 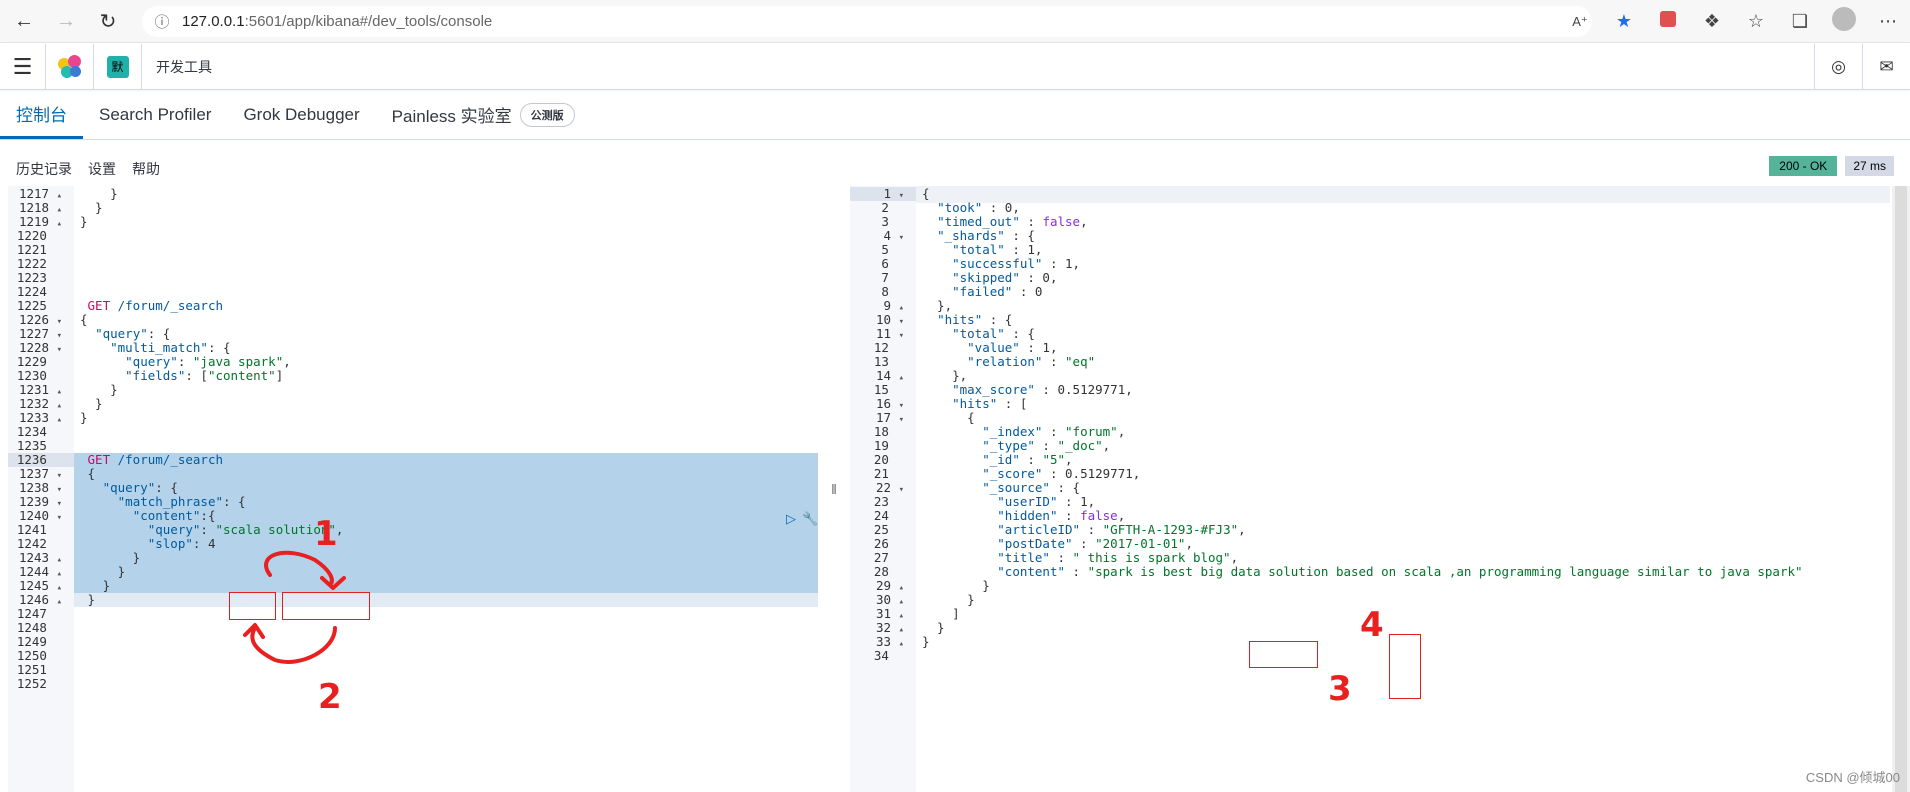 What do you see at coordinates (108, 21) in the screenshot?
I see `reload-icon: ↻` at bounding box center [108, 21].